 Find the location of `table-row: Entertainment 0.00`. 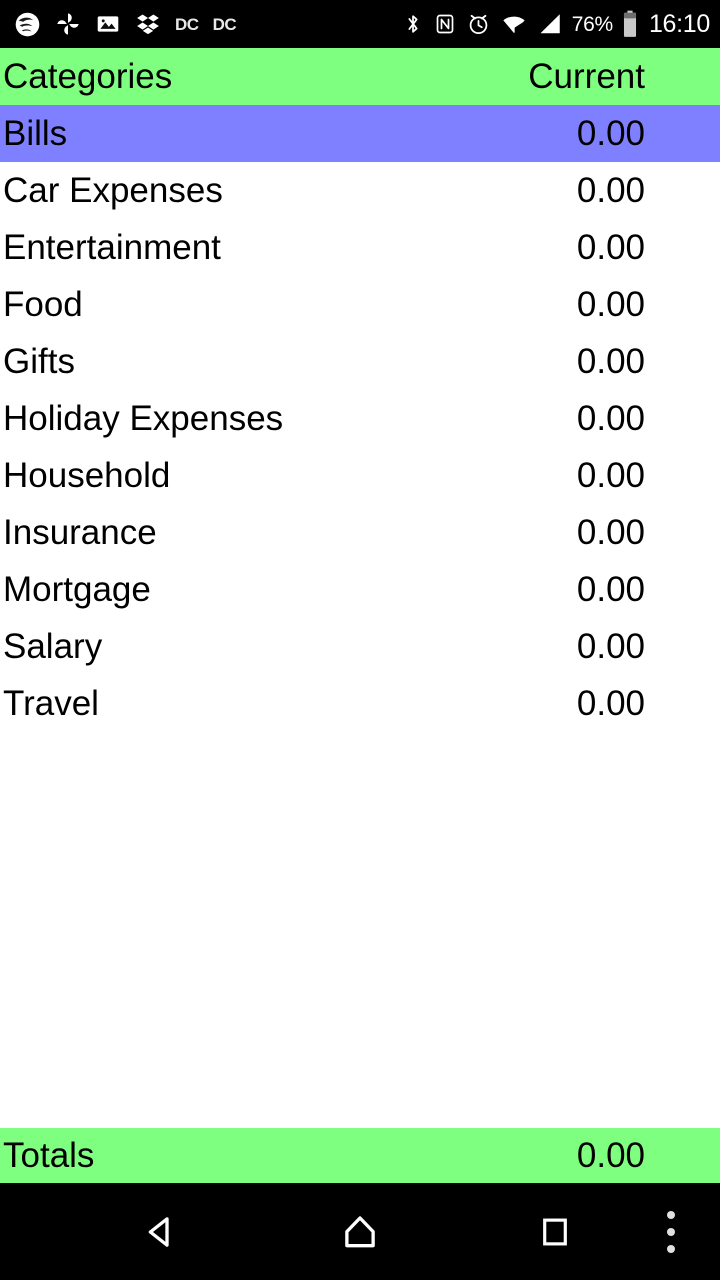

table-row: Entertainment 0.00 is located at coordinates (360, 247).